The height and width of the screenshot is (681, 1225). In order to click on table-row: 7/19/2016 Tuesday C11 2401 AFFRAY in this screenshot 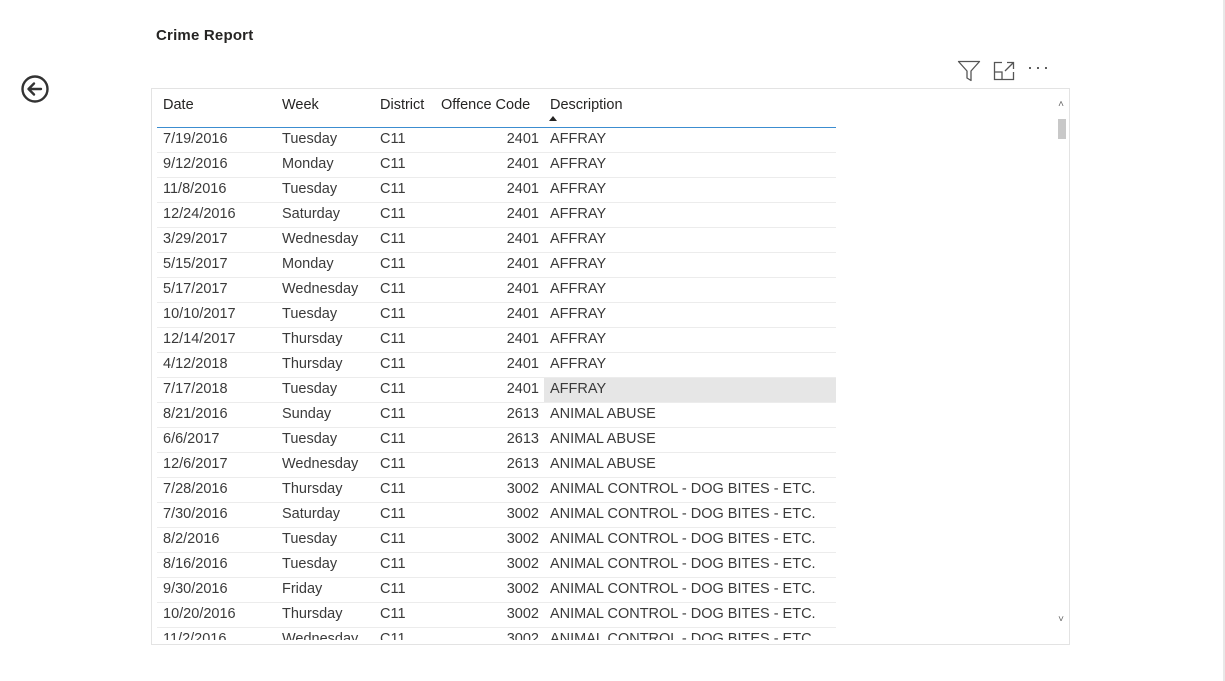, I will do `click(496, 140)`.